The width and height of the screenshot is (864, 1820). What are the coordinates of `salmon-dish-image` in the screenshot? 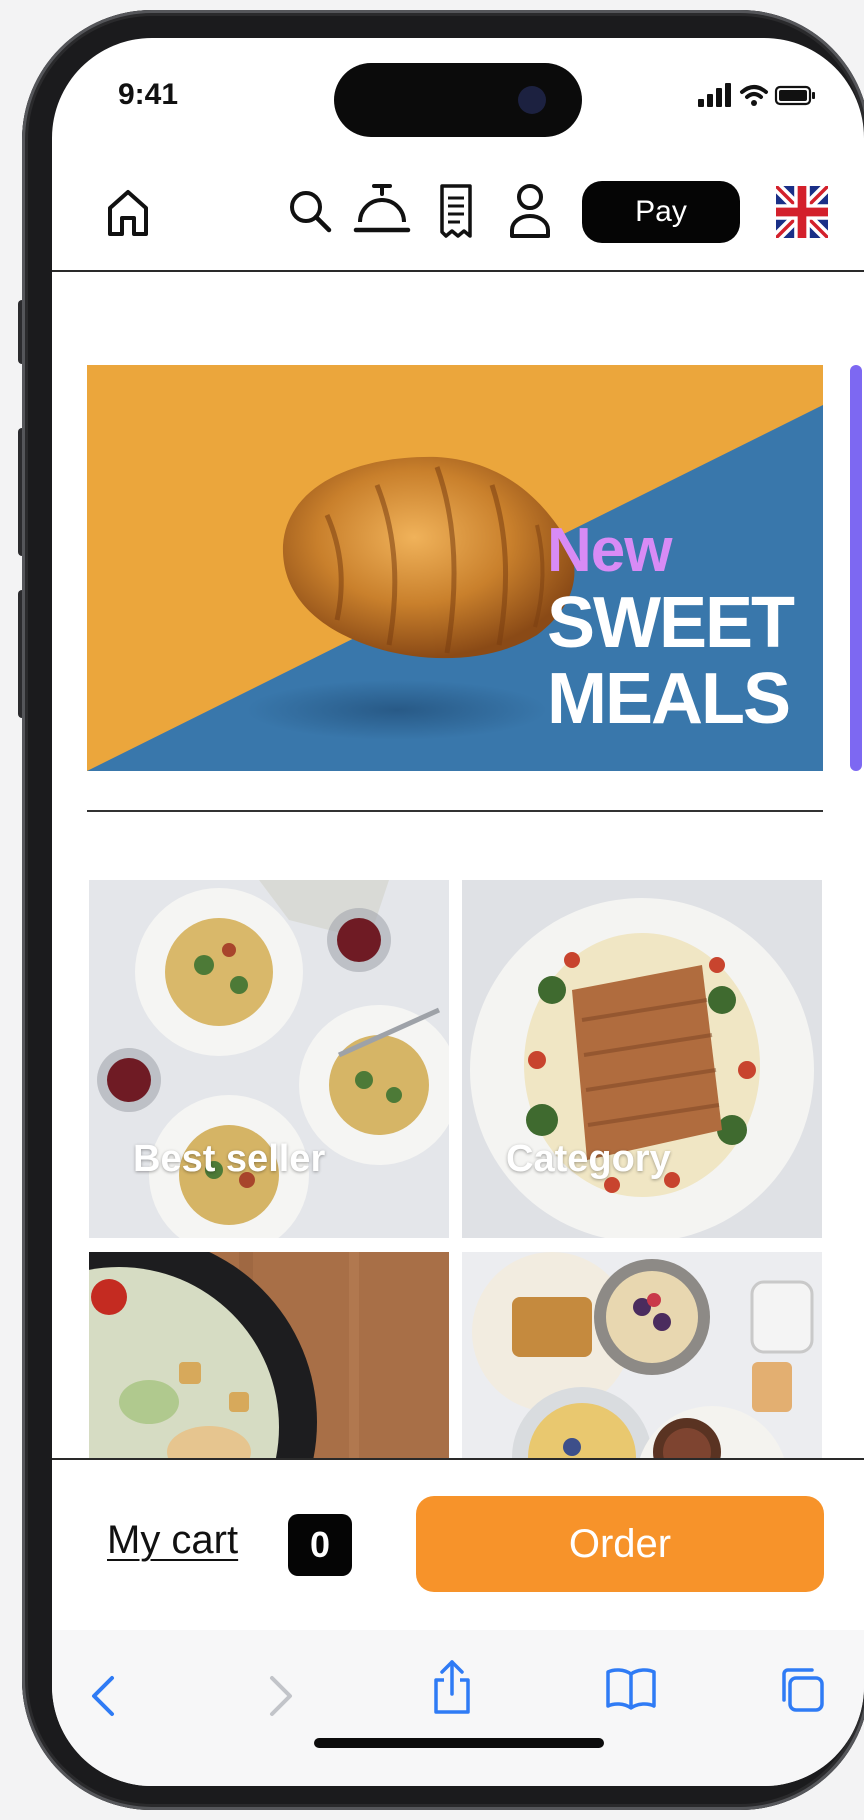 It's located at (642, 1059).